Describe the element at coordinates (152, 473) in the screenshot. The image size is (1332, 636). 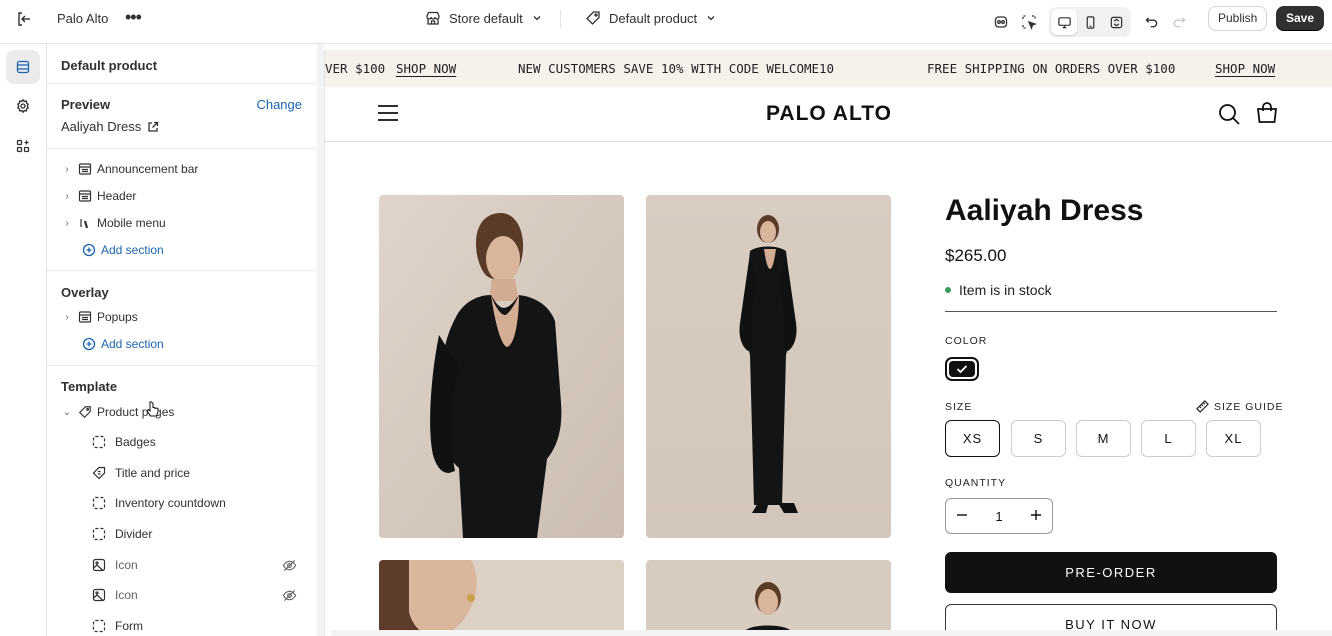
I see `block-label: Title and price` at that location.